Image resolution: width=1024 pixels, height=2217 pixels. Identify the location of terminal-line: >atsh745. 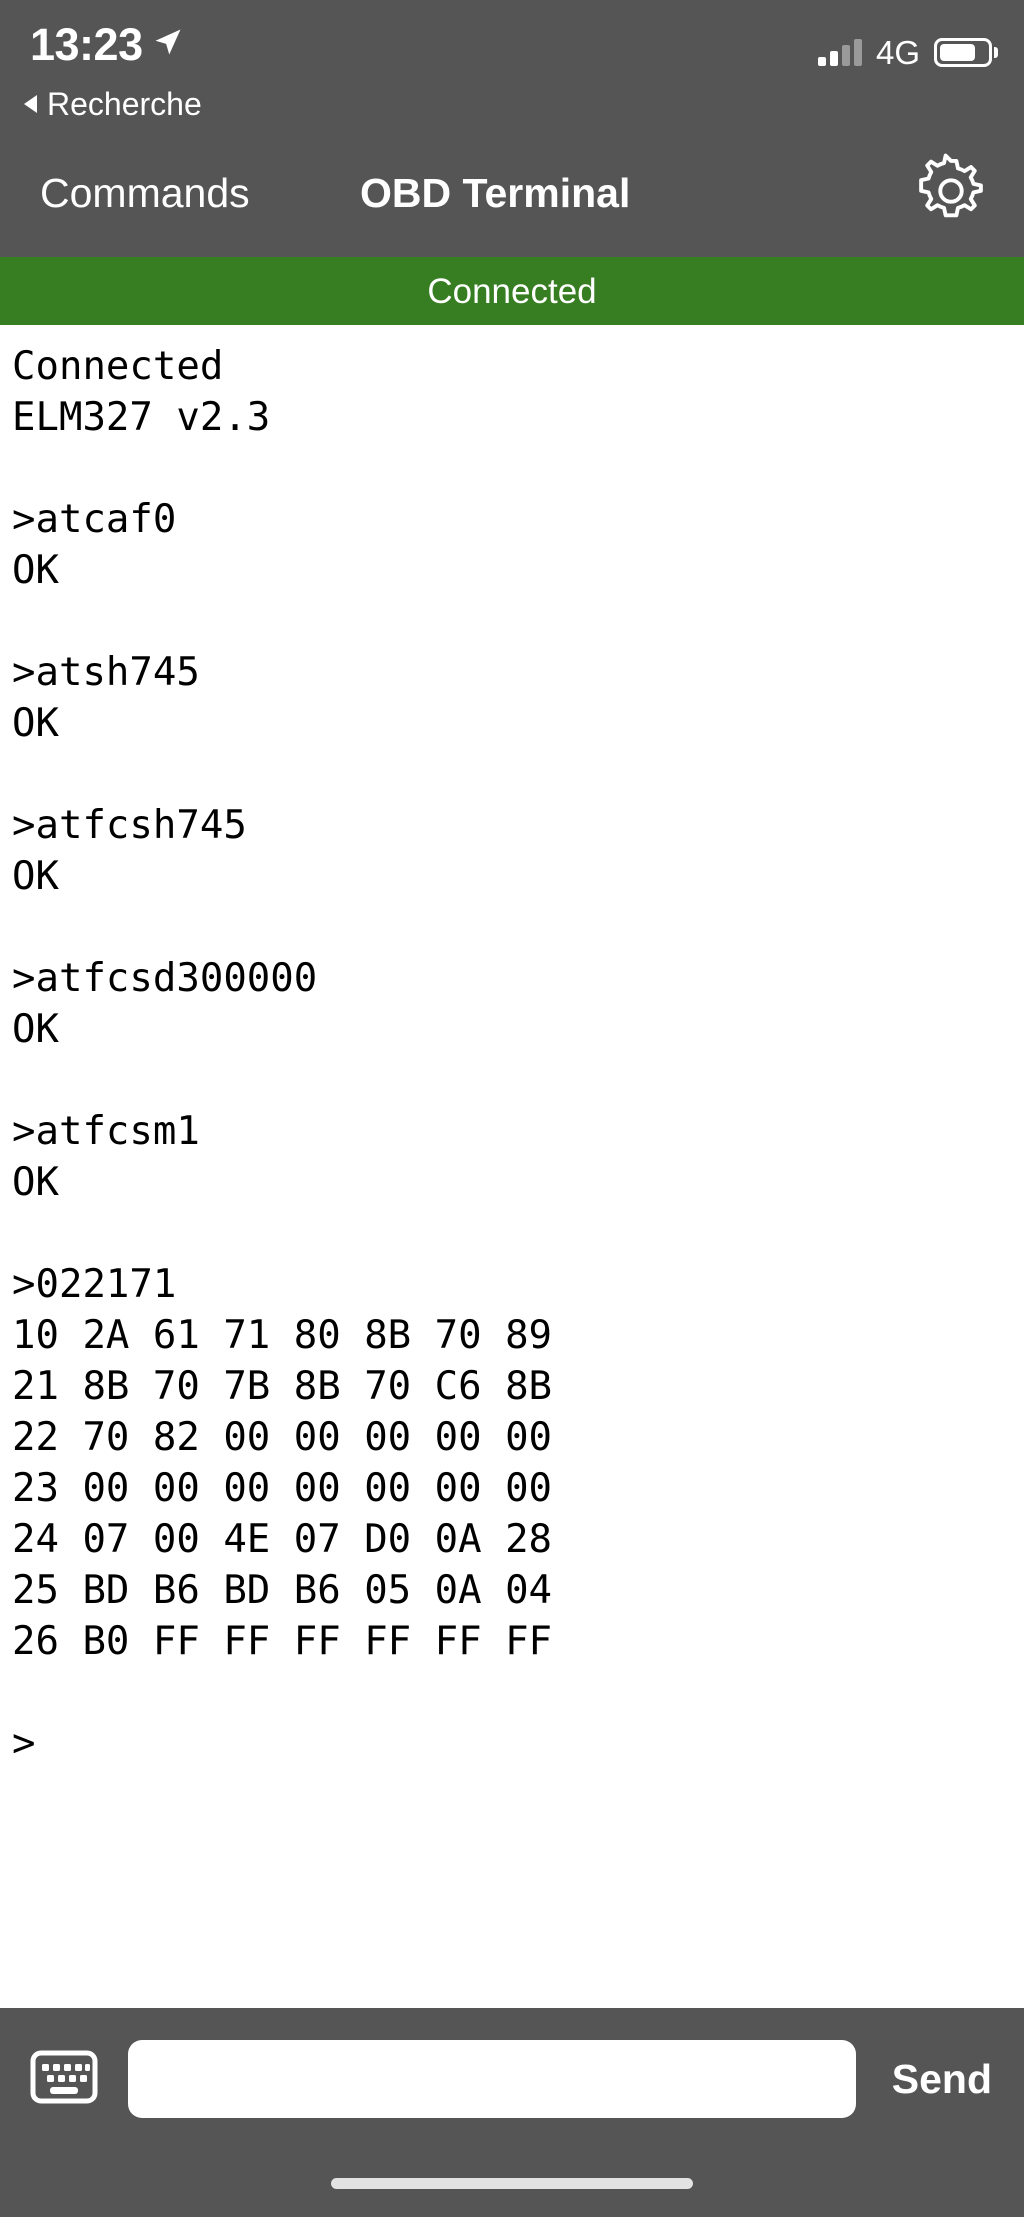
(106, 672).